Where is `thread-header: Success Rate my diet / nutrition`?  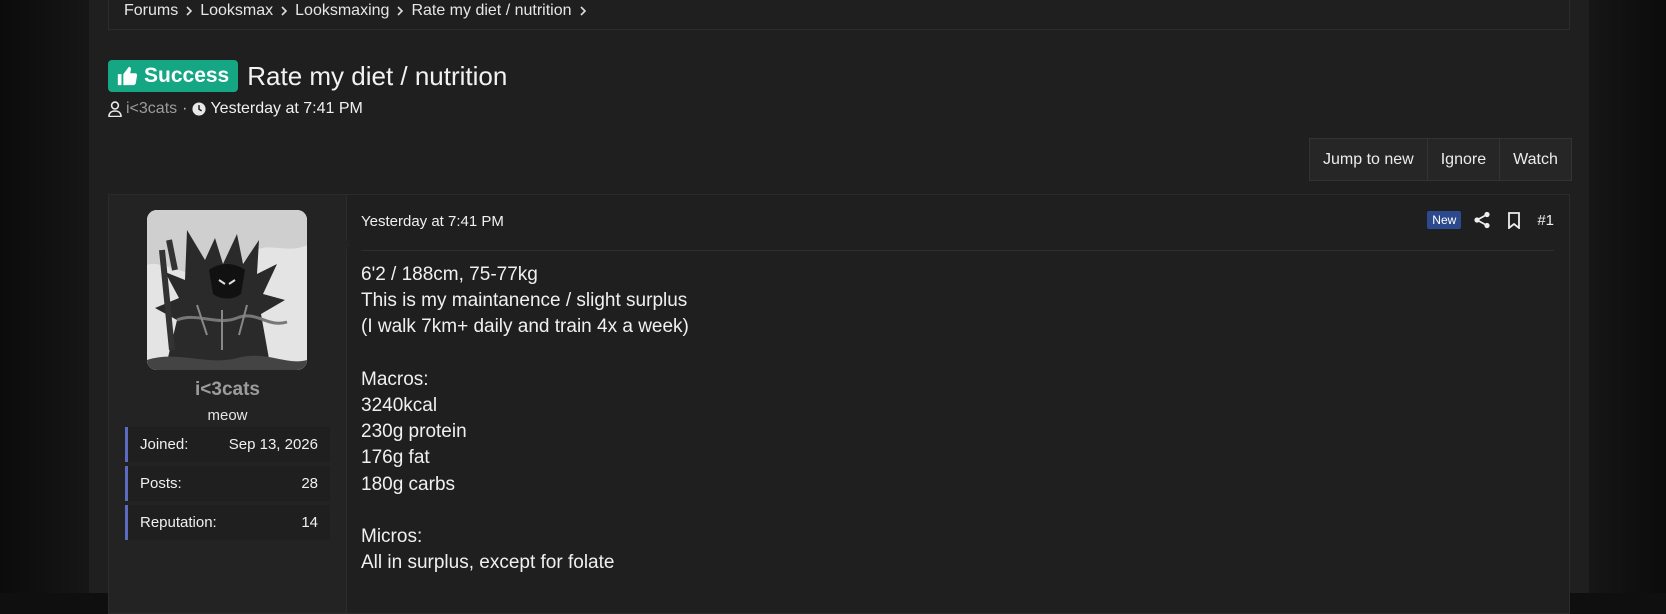 thread-header: Success Rate my diet / nutrition is located at coordinates (307, 76).